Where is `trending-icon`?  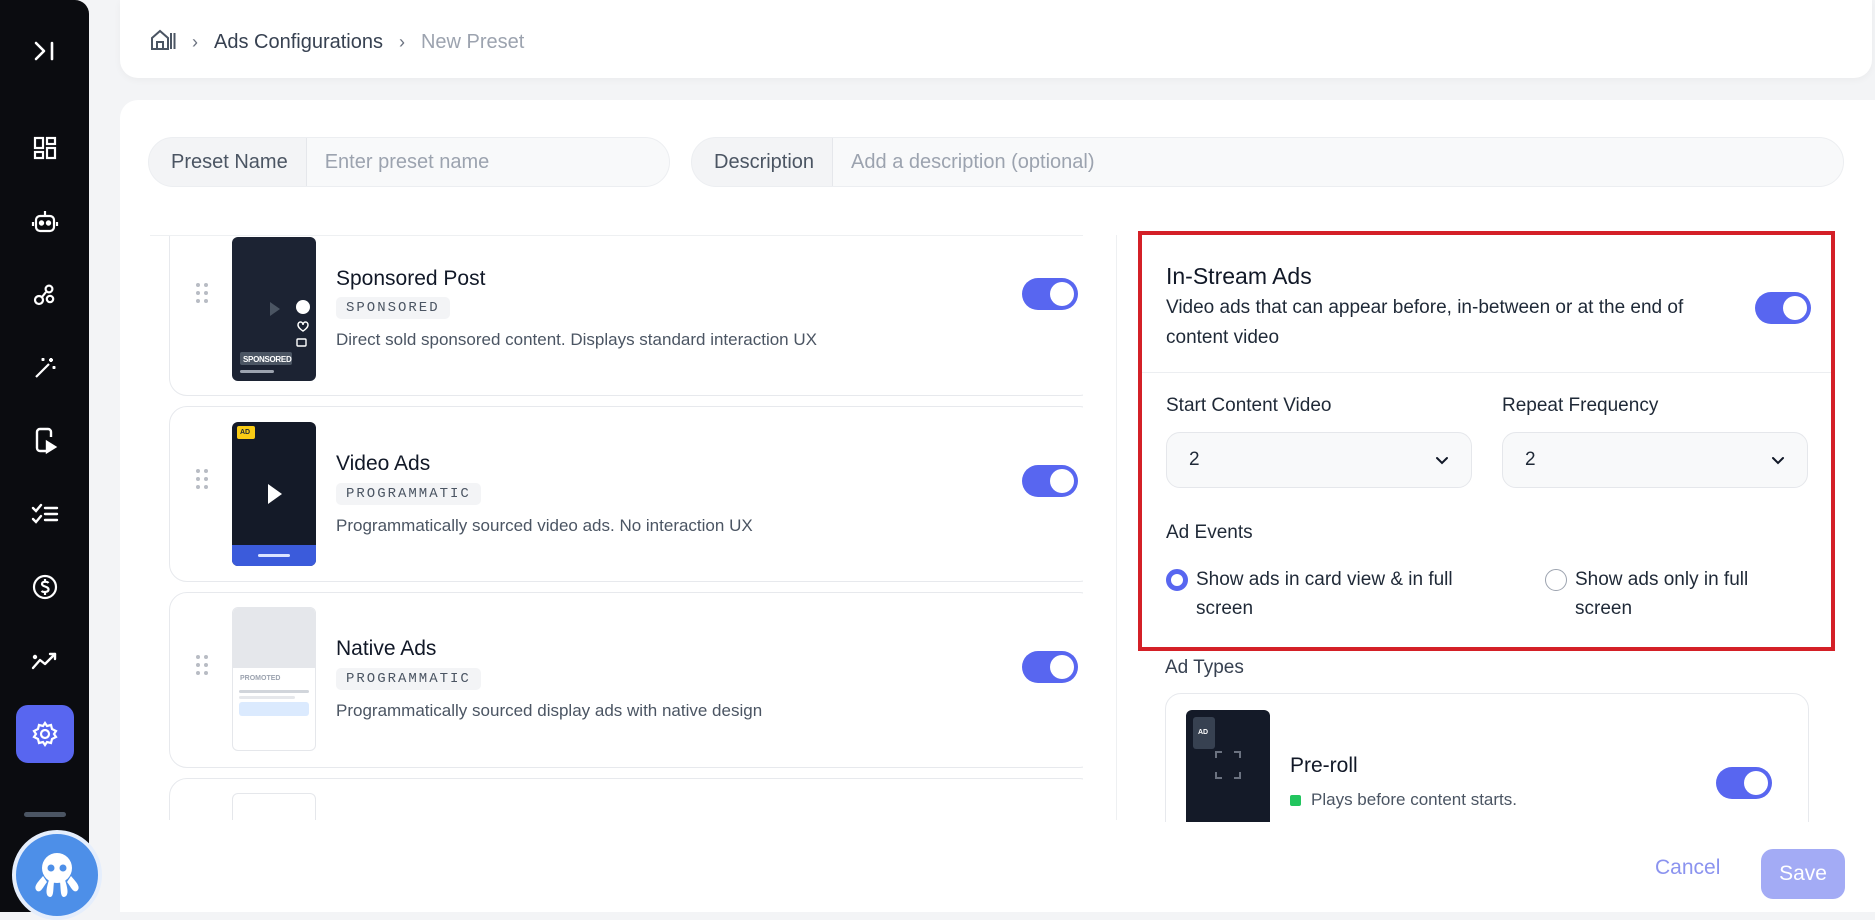 trending-icon is located at coordinates (44, 661).